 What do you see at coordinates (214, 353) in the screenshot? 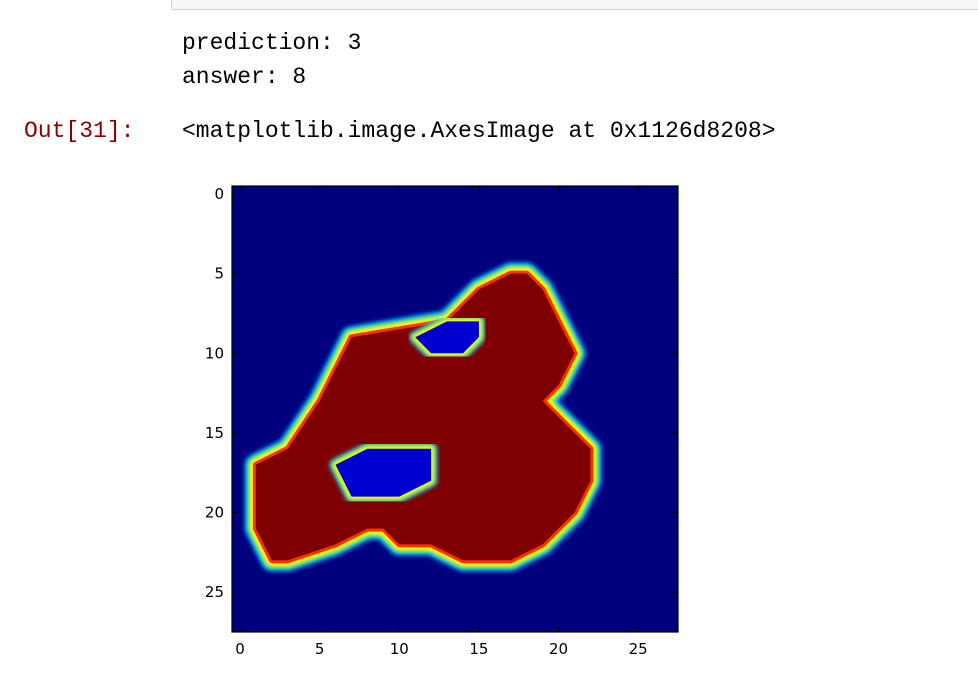
I see `y-tick-label: 10` at bounding box center [214, 353].